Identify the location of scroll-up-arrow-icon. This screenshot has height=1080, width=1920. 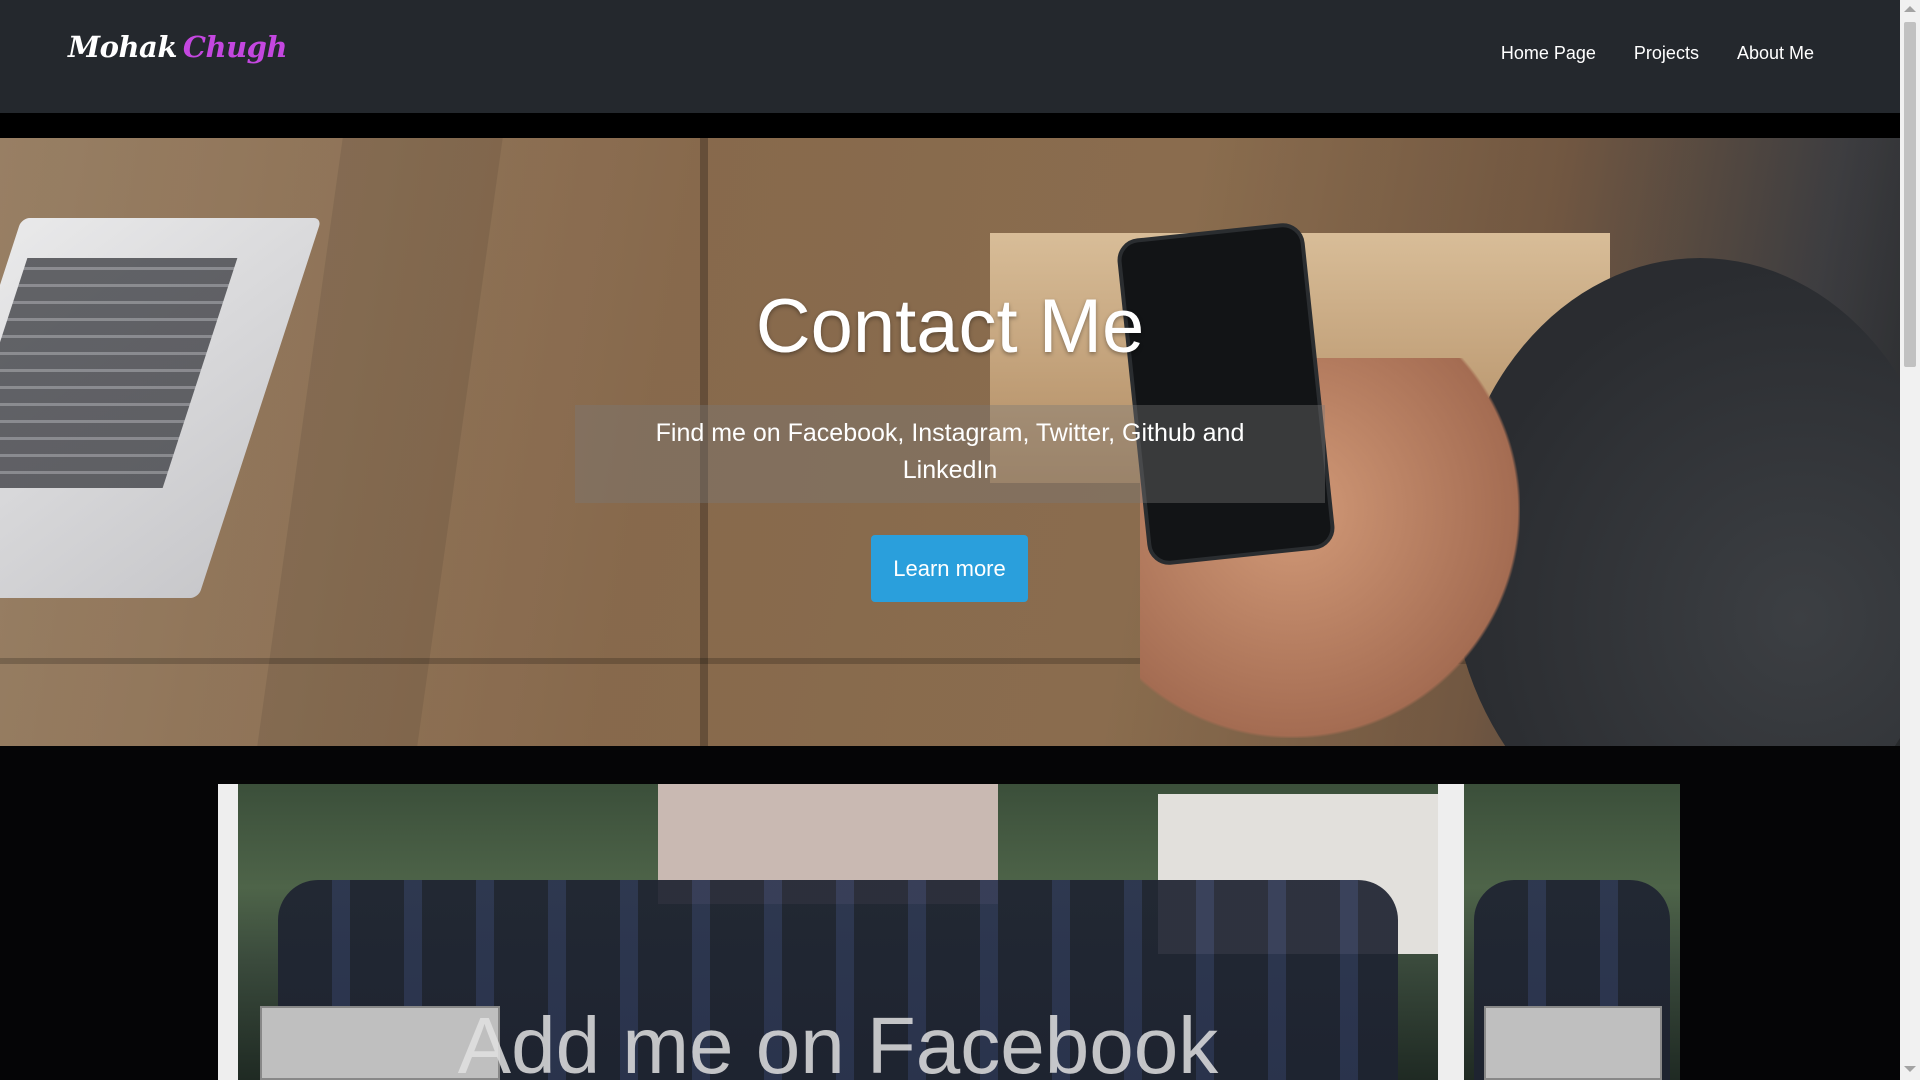
(1910, 9).